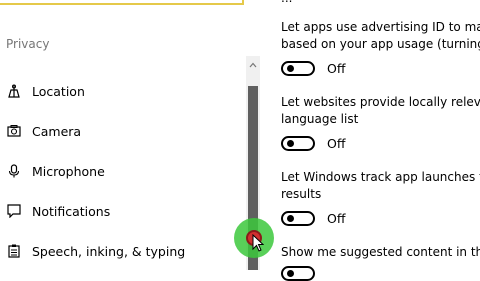 This screenshot has width=480, height=281. What do you see at coordinates (253, 65) in the screenshot?
I see `scroll-up-arrow-icon` at bounding box center [253, 65].